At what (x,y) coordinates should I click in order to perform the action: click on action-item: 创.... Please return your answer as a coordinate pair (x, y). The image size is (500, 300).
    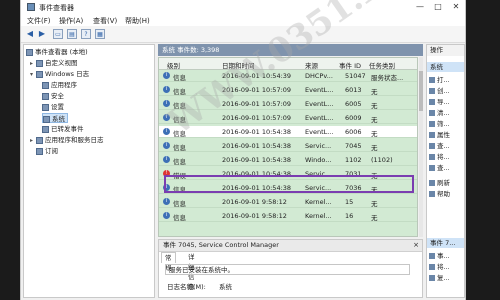
    Looking at the image, I should click on (439, 91).